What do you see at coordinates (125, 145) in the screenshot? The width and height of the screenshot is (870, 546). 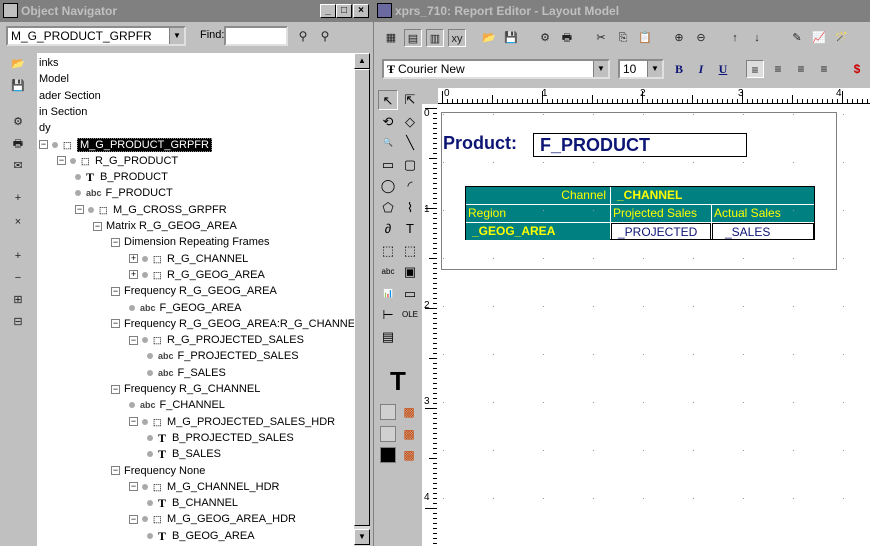 I see `tree-node: − ⬚ M_G_PRODUCT_GRPFR` at bounding box center [125, 145].